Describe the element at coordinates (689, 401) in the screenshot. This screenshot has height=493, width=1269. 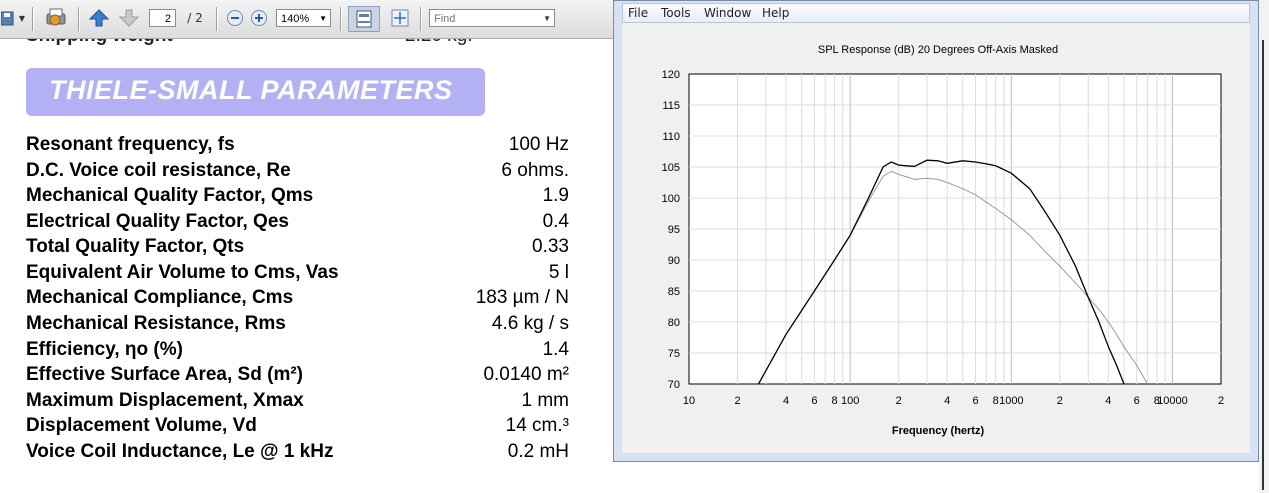
I see `x-tick-label: 10` at that location.